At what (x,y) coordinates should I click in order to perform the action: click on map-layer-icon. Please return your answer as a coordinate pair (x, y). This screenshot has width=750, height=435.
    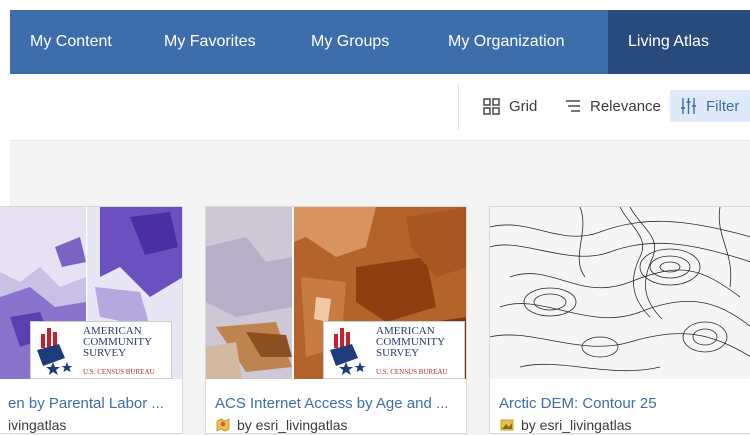
    Looking at the image, I should click on (223, 425).